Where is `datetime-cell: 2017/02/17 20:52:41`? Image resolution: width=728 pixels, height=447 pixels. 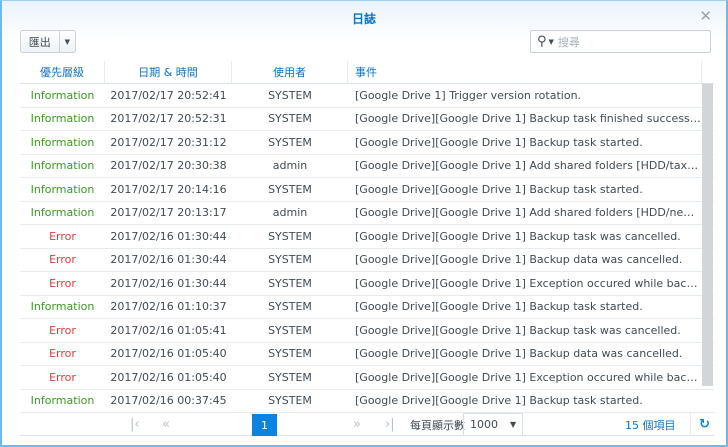 datetime-cell: 2017/02/17 20:52:41 is located at coordinates (168, 95).